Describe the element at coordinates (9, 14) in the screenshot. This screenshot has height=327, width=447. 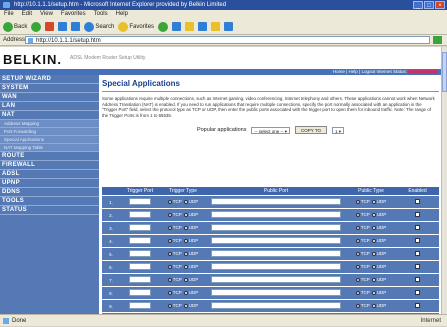
I see `menu-file: File` at that location.